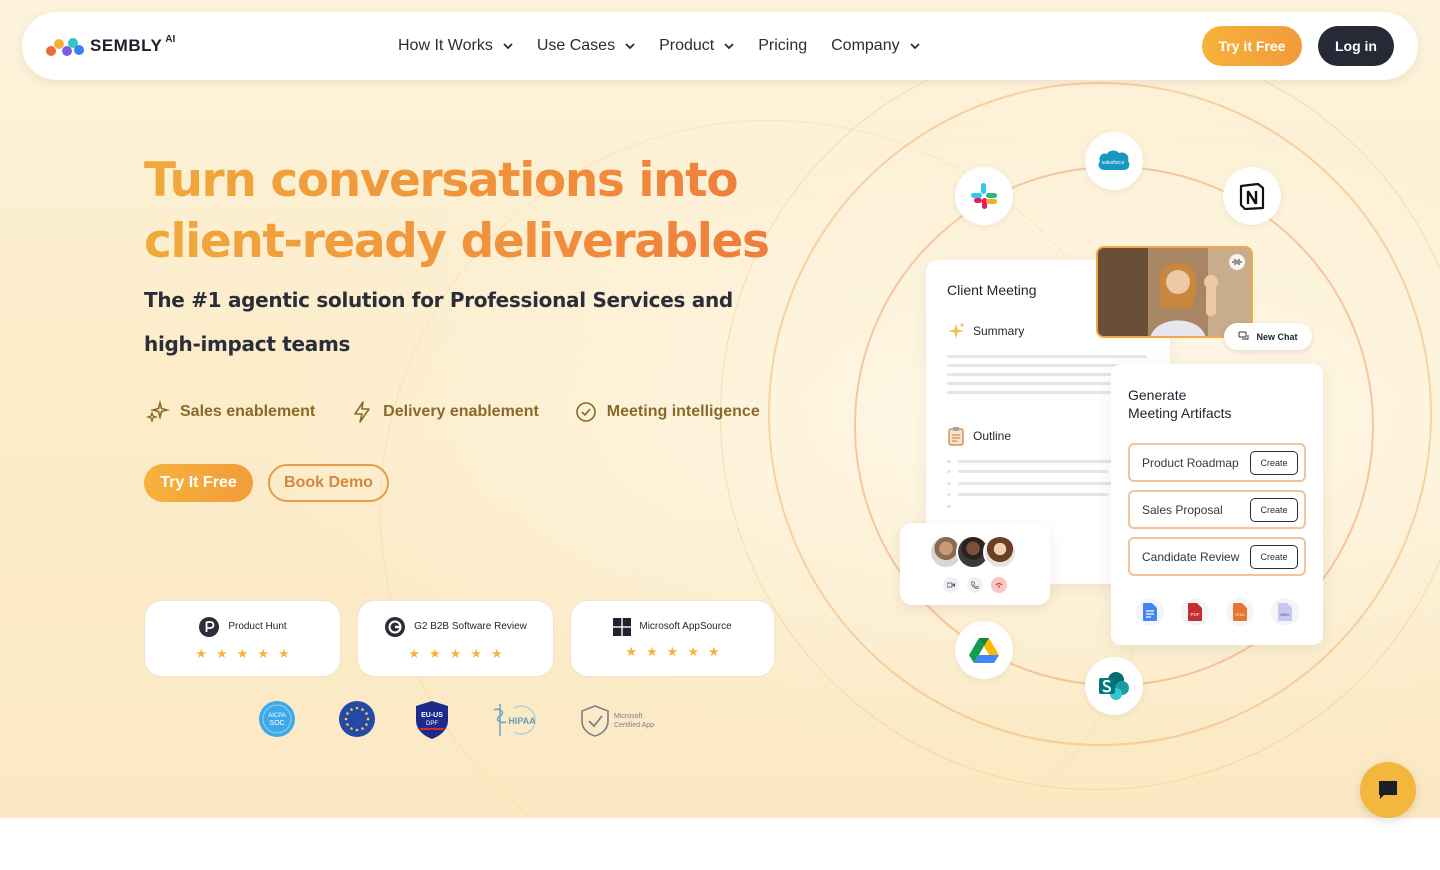  I want to click on svg-text: EU-US, so click(432, 715).